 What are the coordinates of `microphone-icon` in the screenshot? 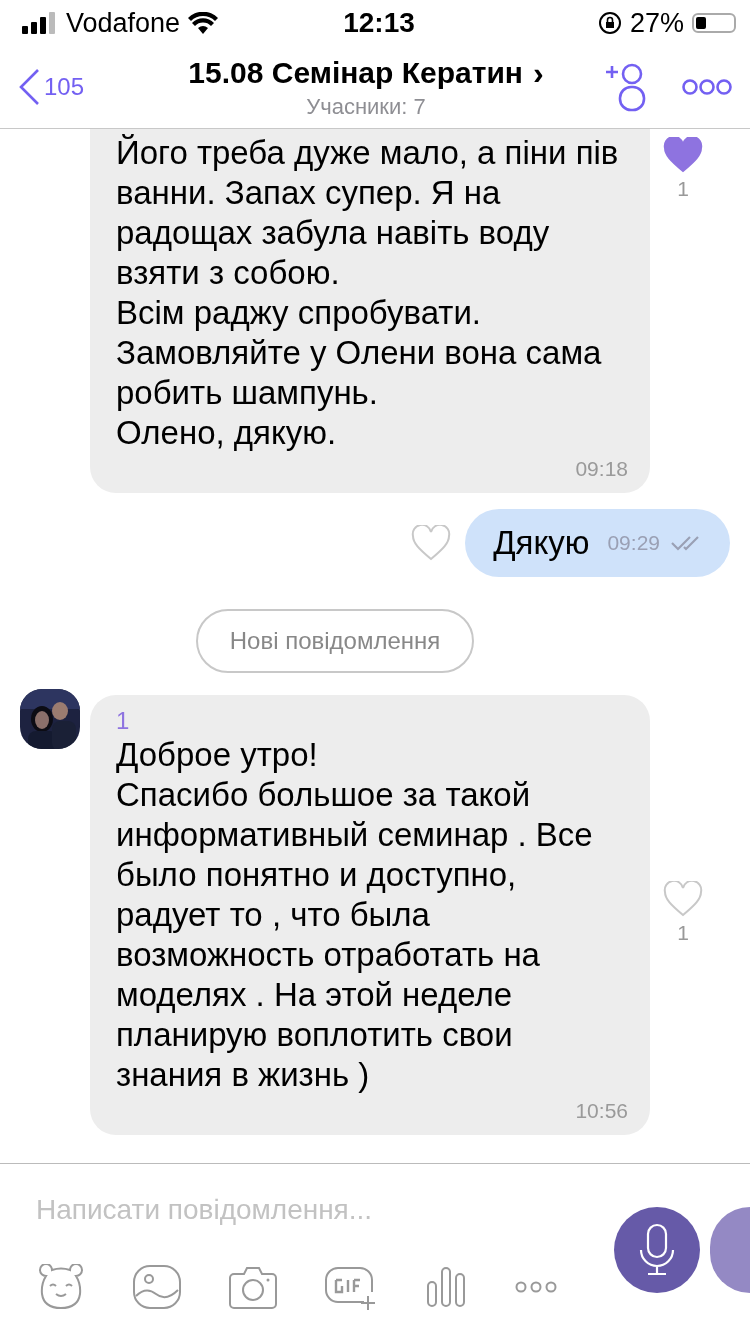 It's located at (657, 1250).